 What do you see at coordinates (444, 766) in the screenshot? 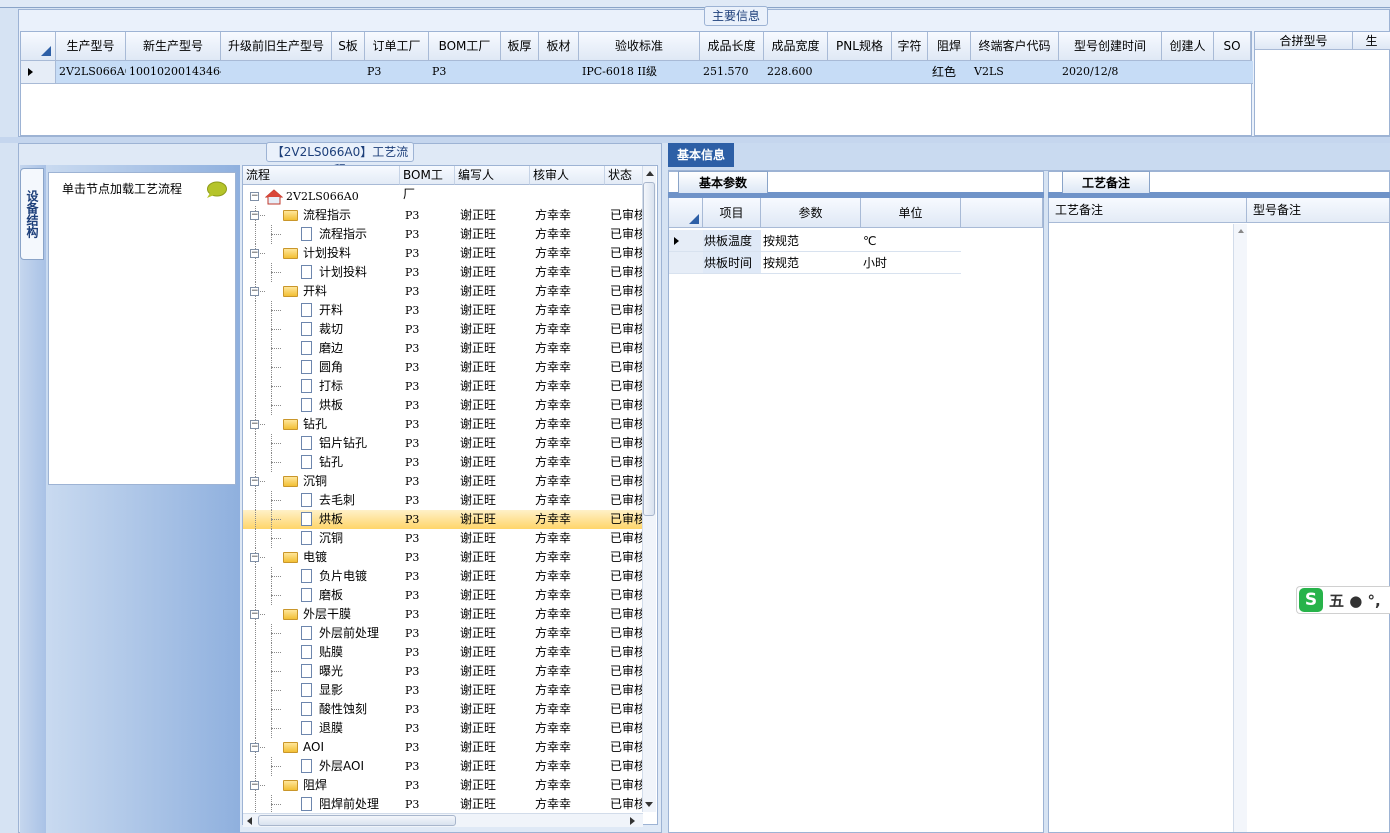
I see `tree-row: 外层AOI P3 谢正旺 方幸幸 已审核` at bounding box center [444, 766].